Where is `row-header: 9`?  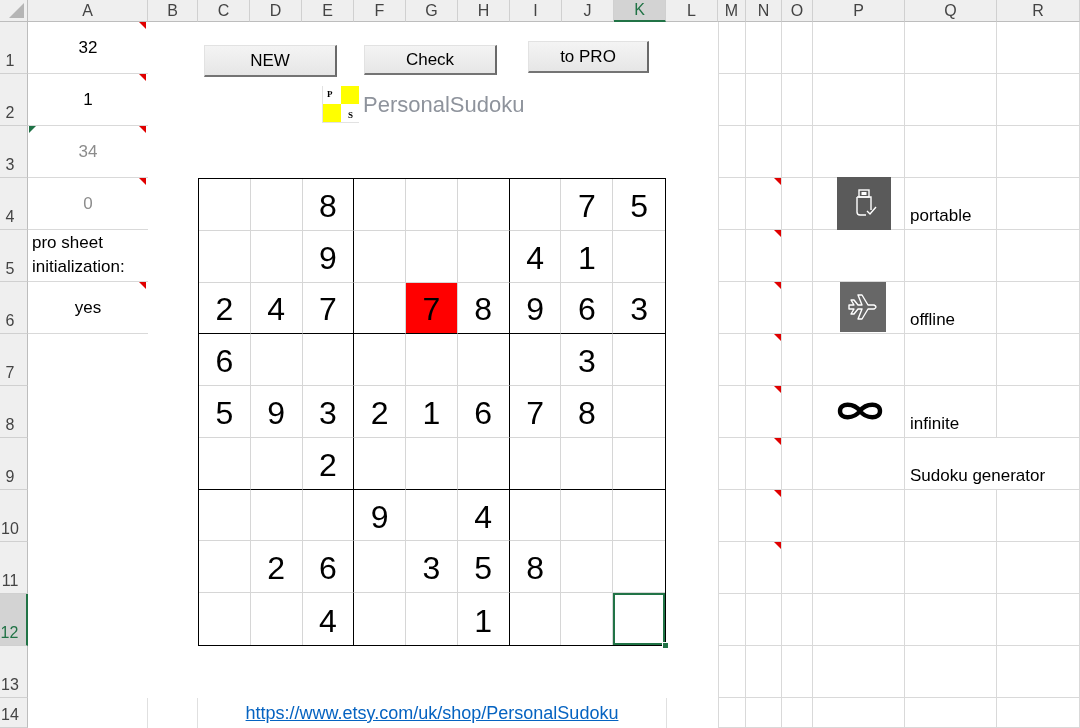
row-header: 9 is located at coordinates (14, 464).